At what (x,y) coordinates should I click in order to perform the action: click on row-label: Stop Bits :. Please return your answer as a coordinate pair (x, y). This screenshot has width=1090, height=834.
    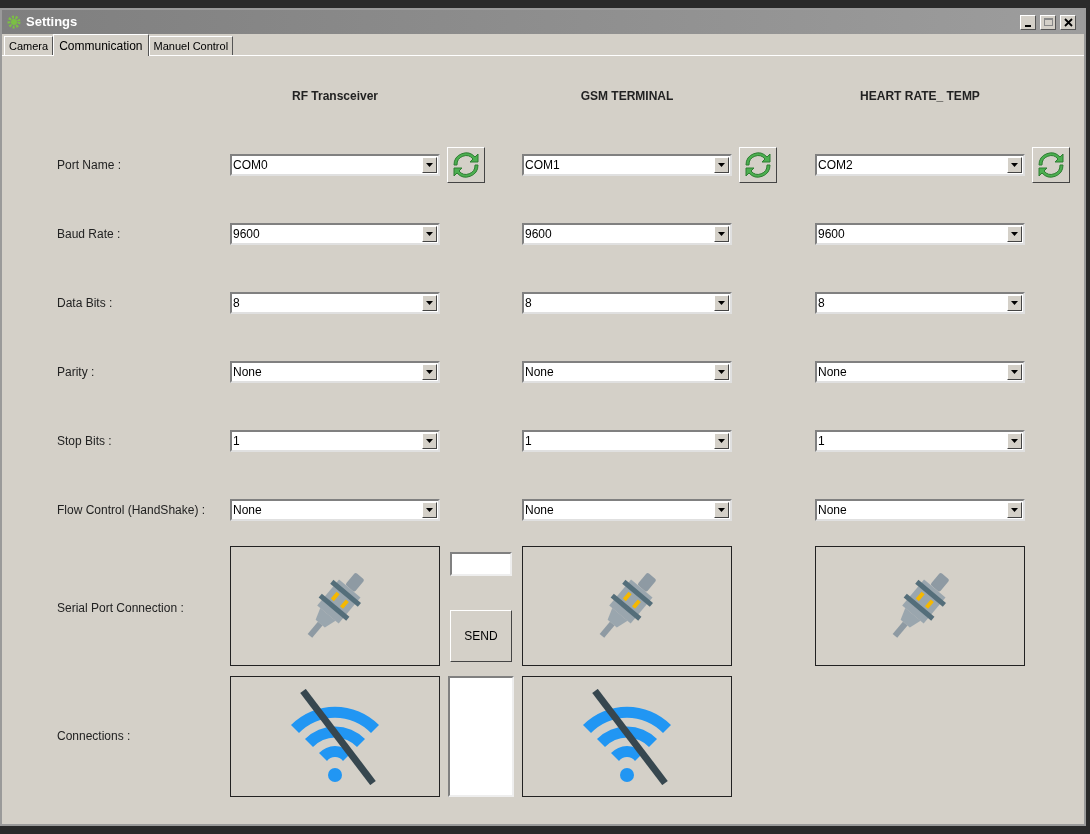
    Looking at the image, I should click on (84, 441).